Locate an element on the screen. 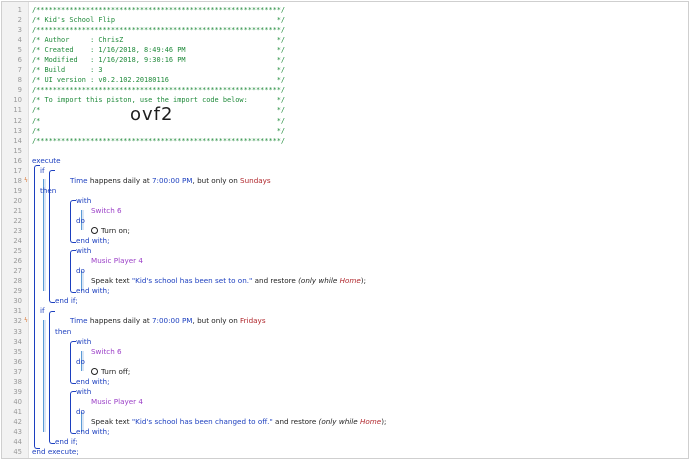  line-number: 8 is located at coordinates (19, 80).